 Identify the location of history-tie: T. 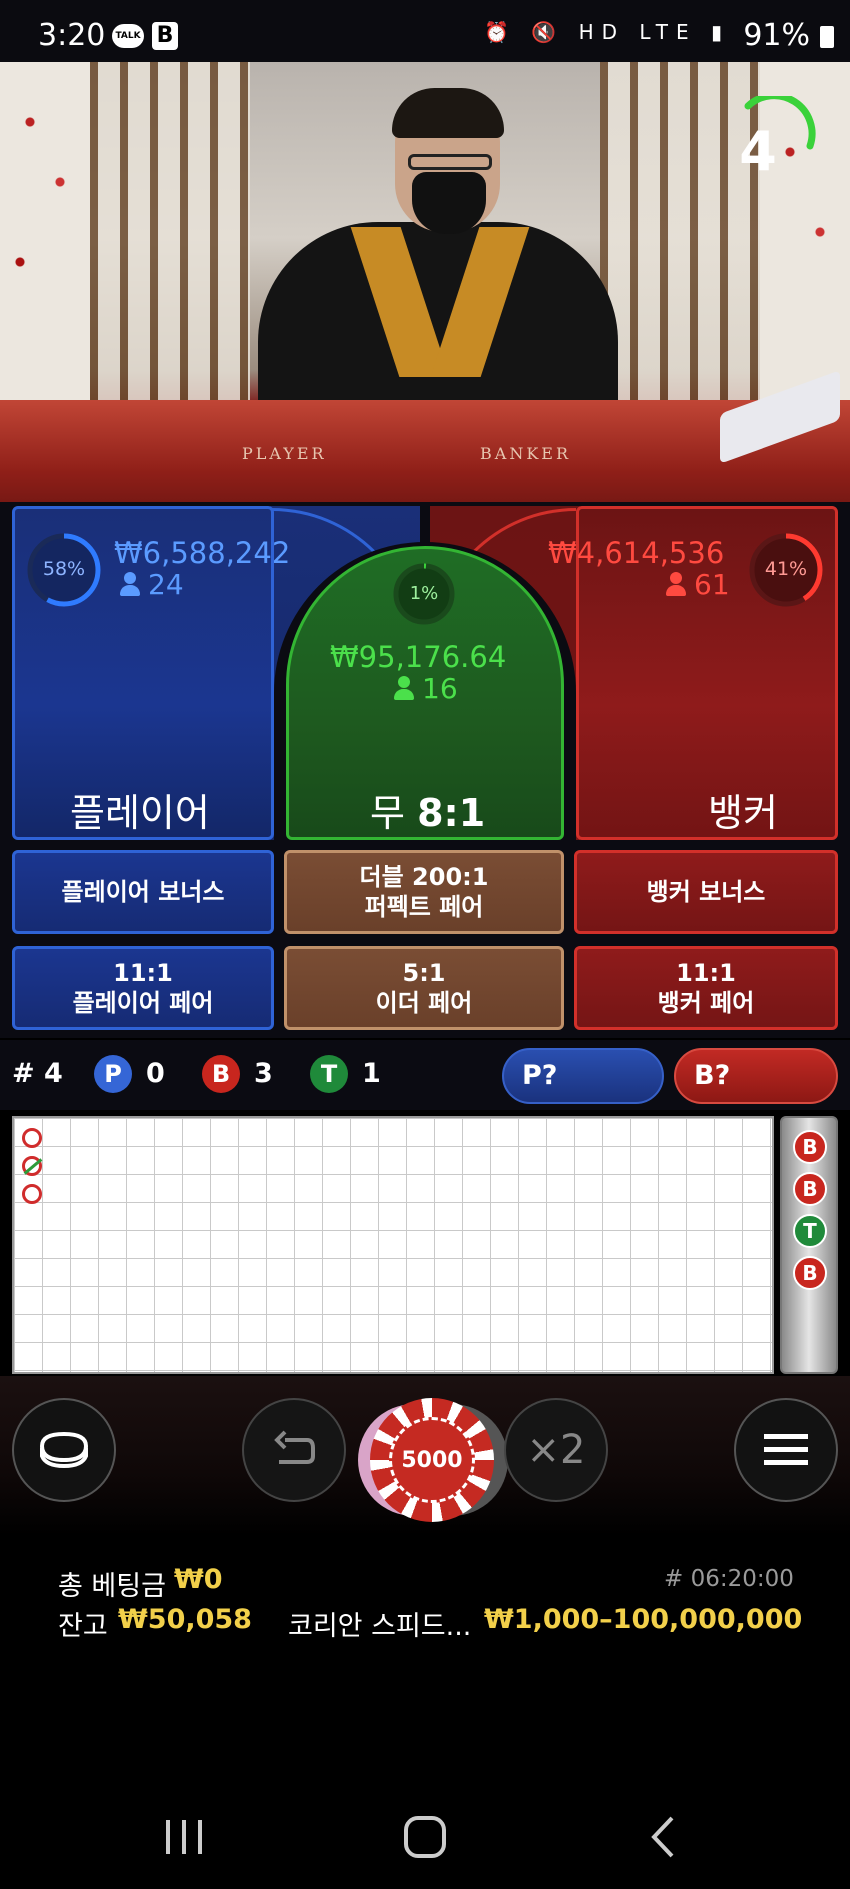
(810, 1231).